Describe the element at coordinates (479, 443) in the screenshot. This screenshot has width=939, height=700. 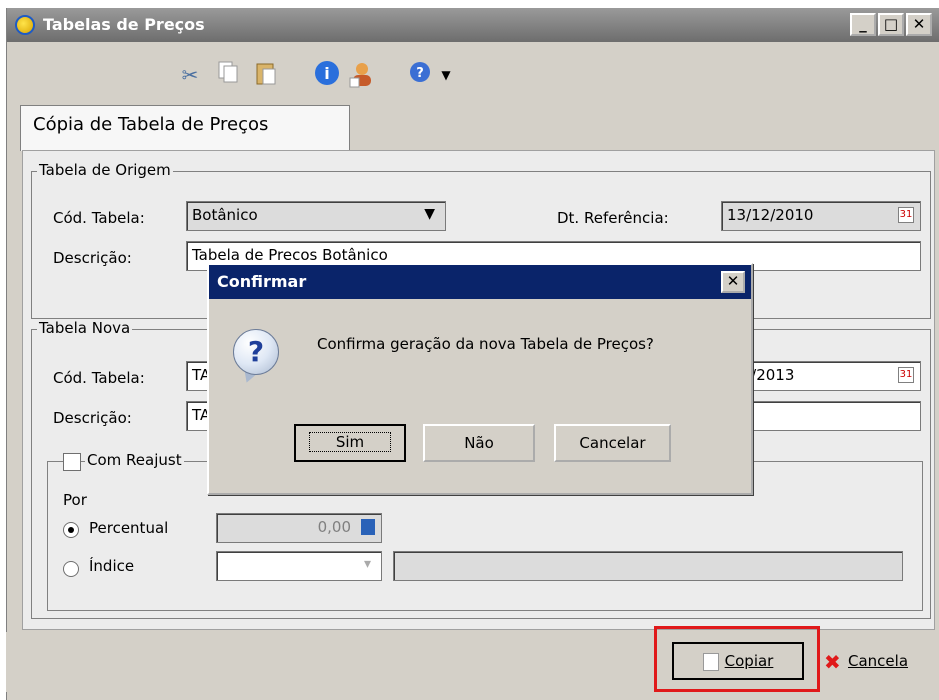
I see `nao-button: Não` at that location.